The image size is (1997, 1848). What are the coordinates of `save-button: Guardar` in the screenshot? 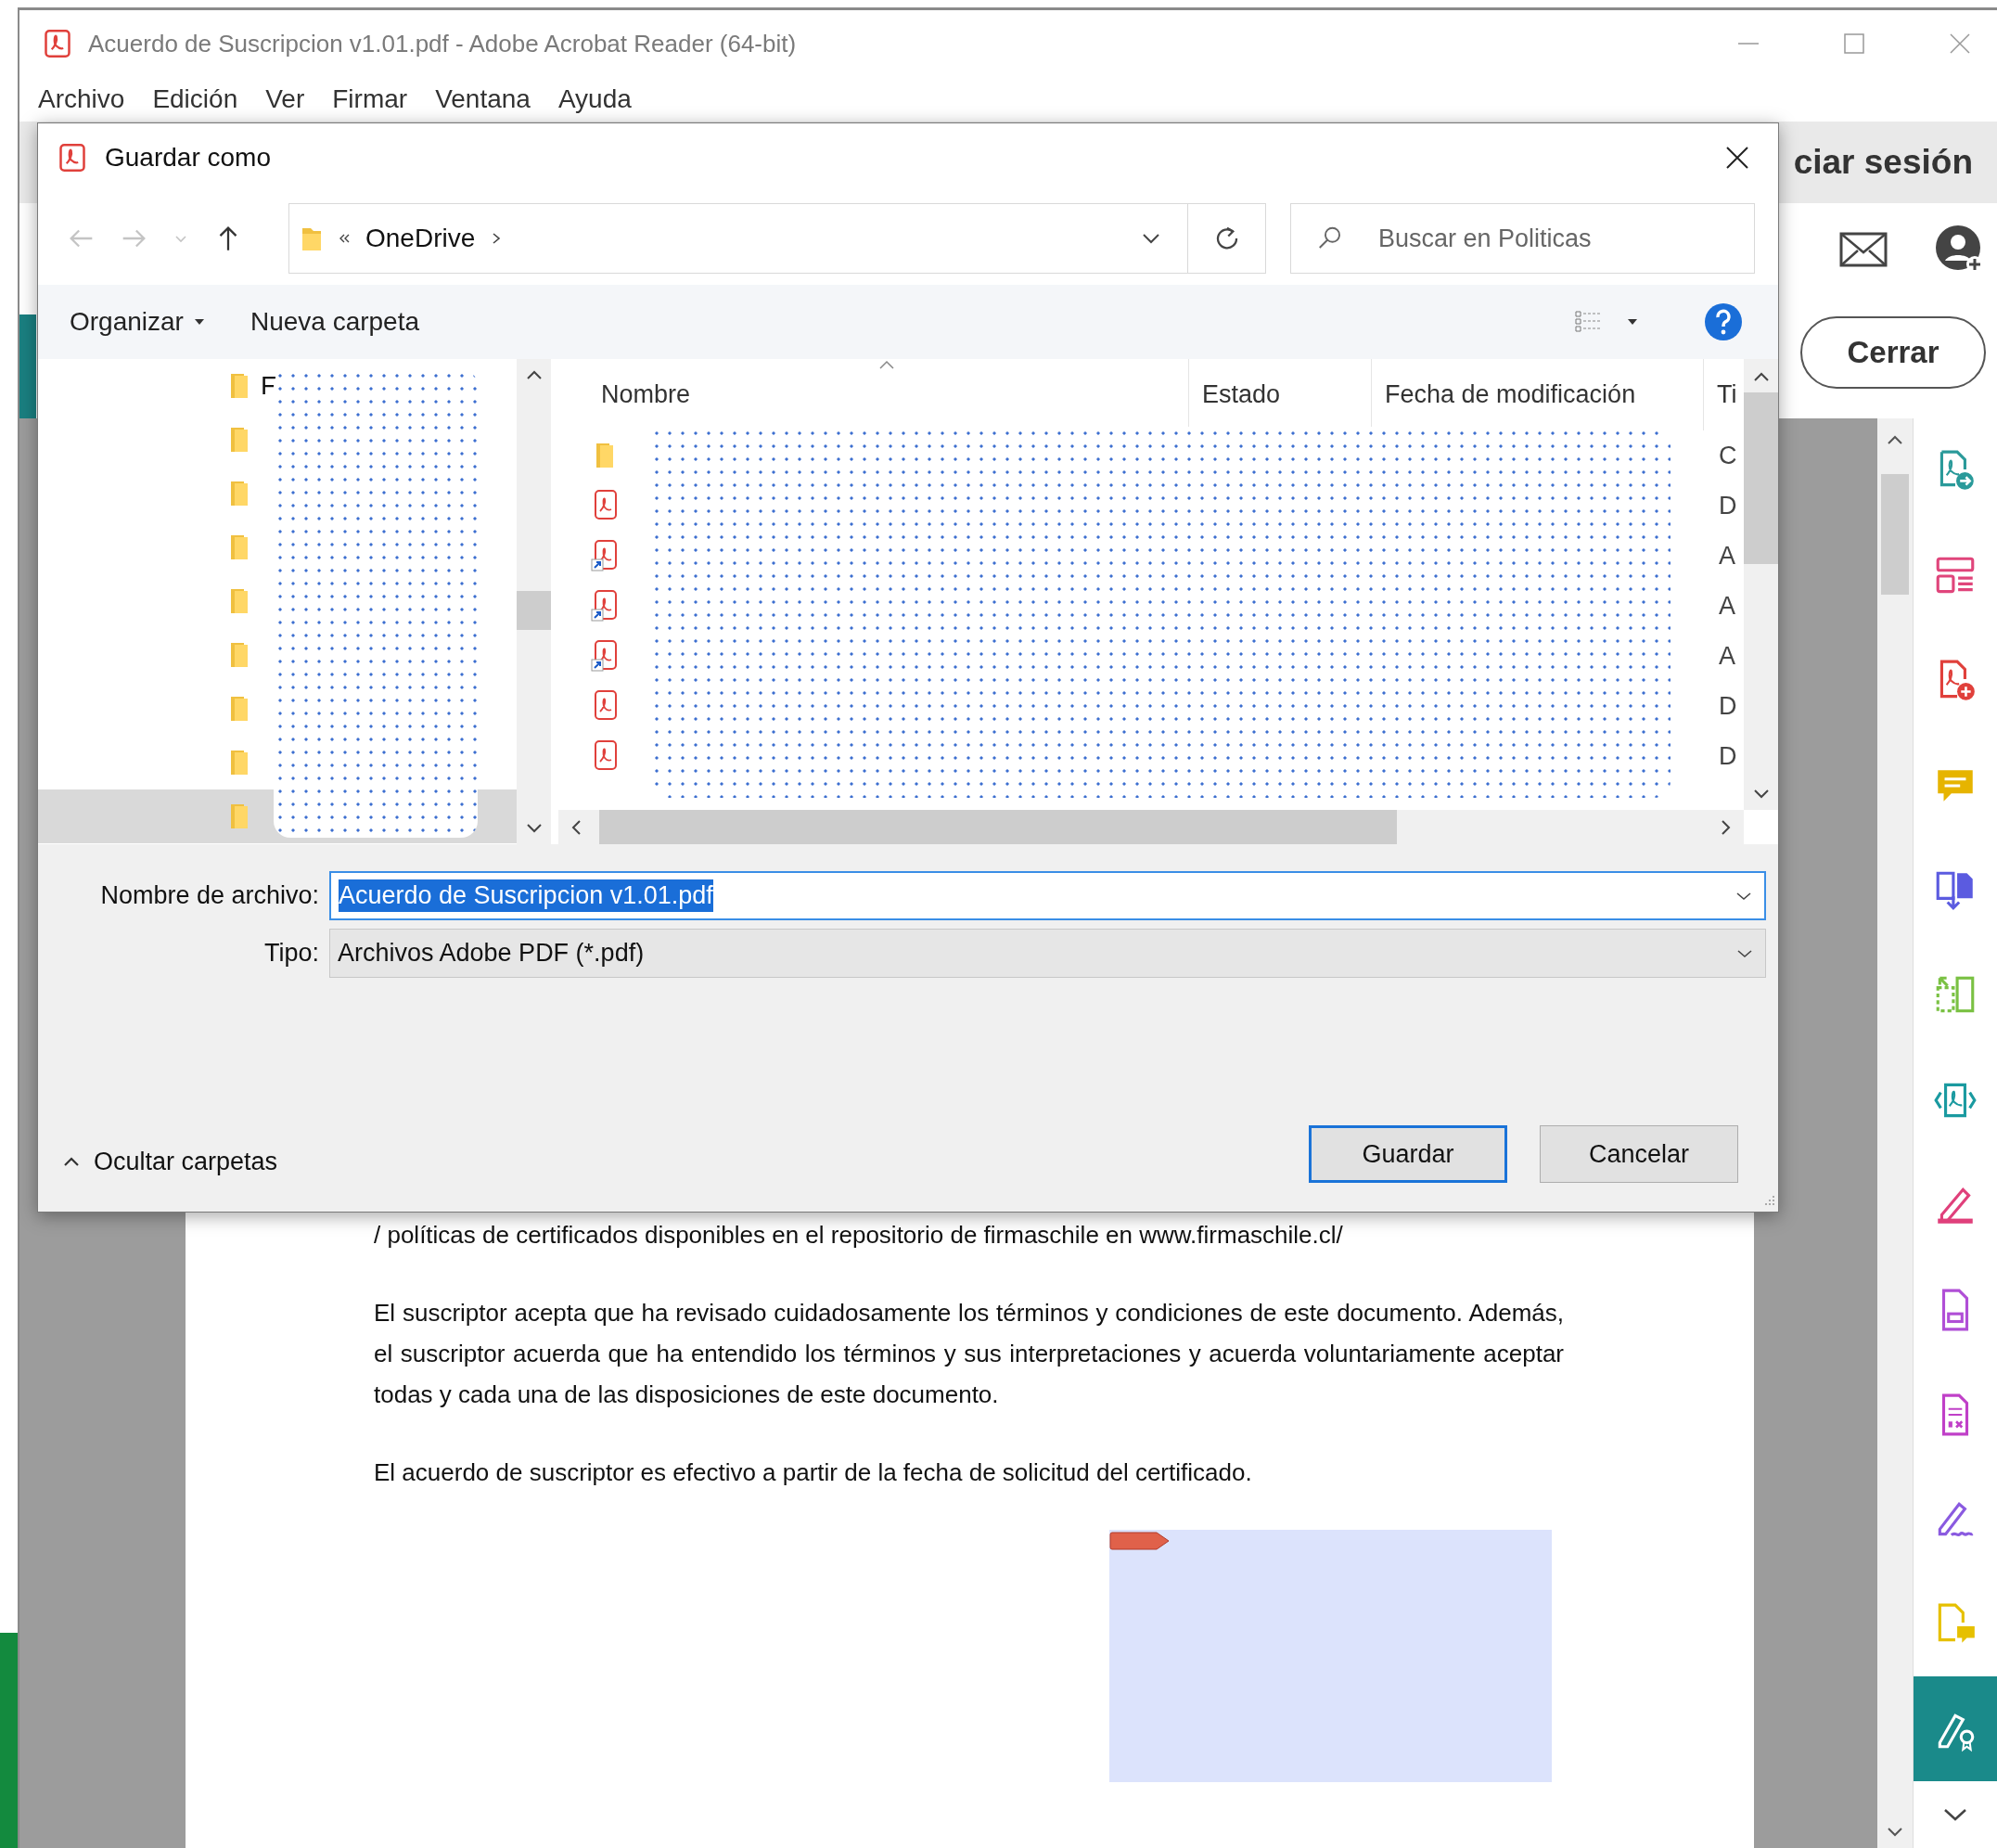 It's located at (1408, 1154).